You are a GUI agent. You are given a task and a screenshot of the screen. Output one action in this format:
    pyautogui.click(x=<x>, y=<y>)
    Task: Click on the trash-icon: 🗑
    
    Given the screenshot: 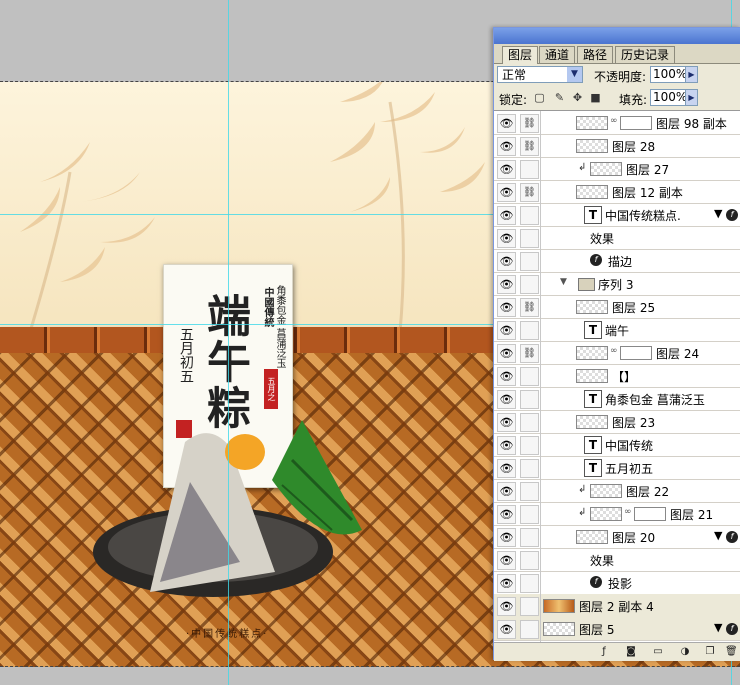 What is the action you would take?
    pyautogui.click(x=731, y=652)
    